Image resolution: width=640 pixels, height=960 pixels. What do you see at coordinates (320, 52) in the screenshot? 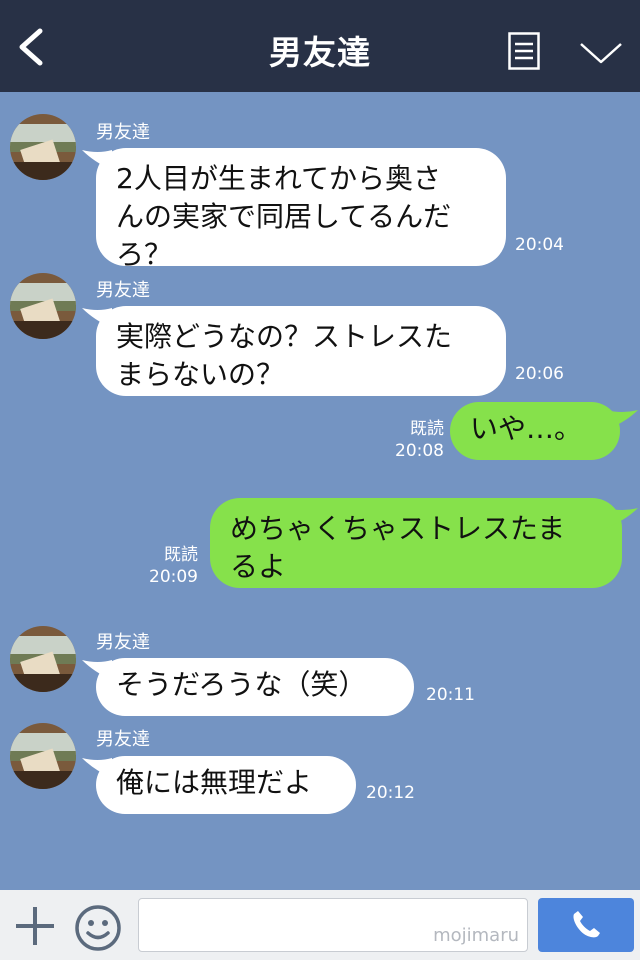
I see `chat-title: 男友達` at bounding box center [320, 52].